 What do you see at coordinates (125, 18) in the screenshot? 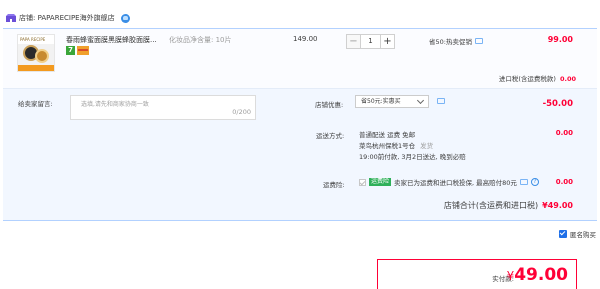
I see `wangwang-icon` at bounding box center [125, 18].